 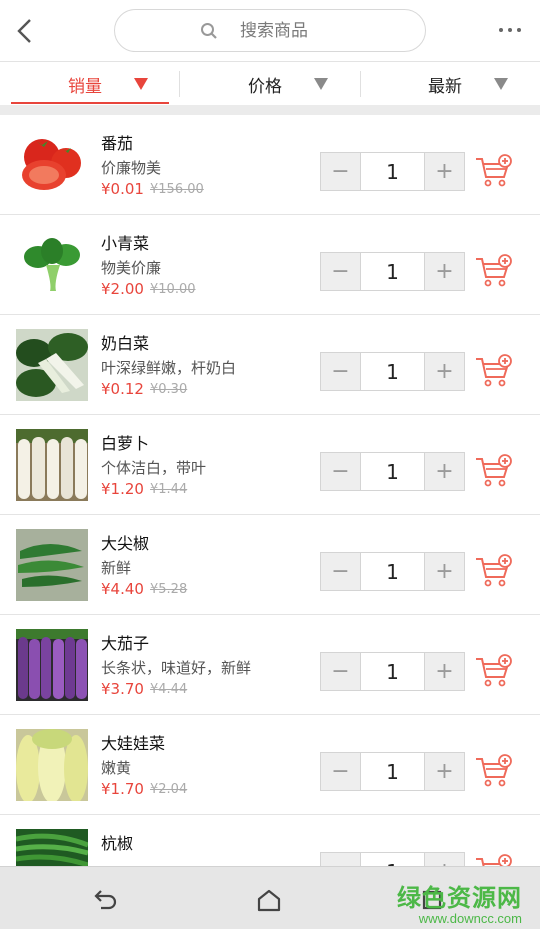 What do you see at coordinates (122, 589) in the screenshot?
I see `product-price: ¥4.40` at bounding box center [122, 589].